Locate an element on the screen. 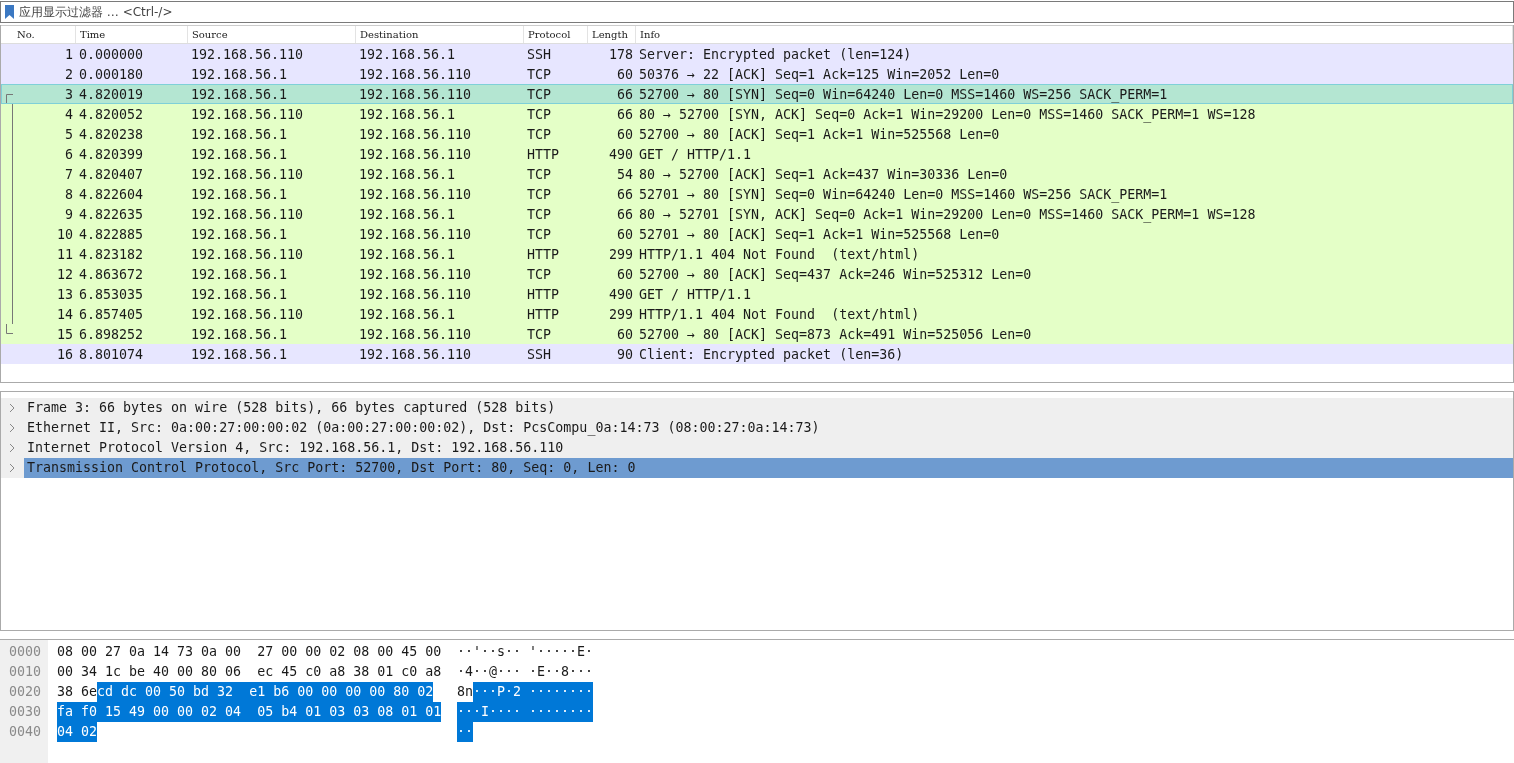 This screenshot has height=763, width=1514. table-cell-text: 52700 → 80 [SYN] Seq=0 Win=64240 Len=0 MSS=1460 WS=256 SACK_PERM=1 is located at coordinates (903, 94).